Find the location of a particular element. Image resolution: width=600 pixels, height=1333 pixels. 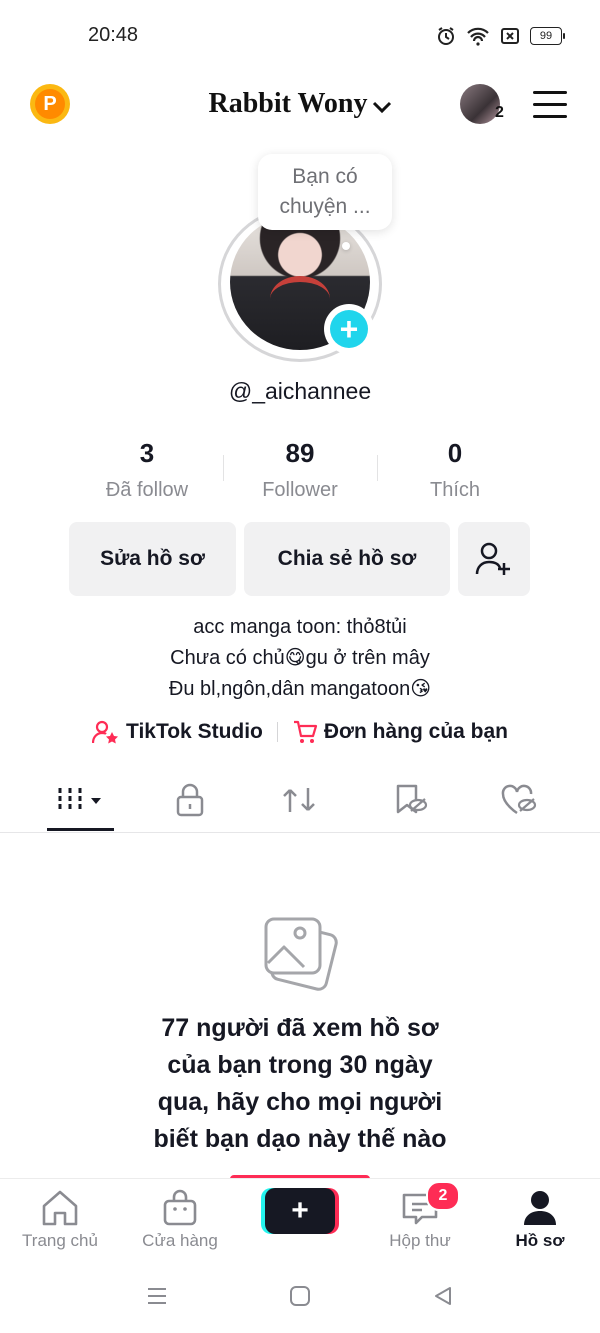

tab-videos is located at coordinates (82, 800).